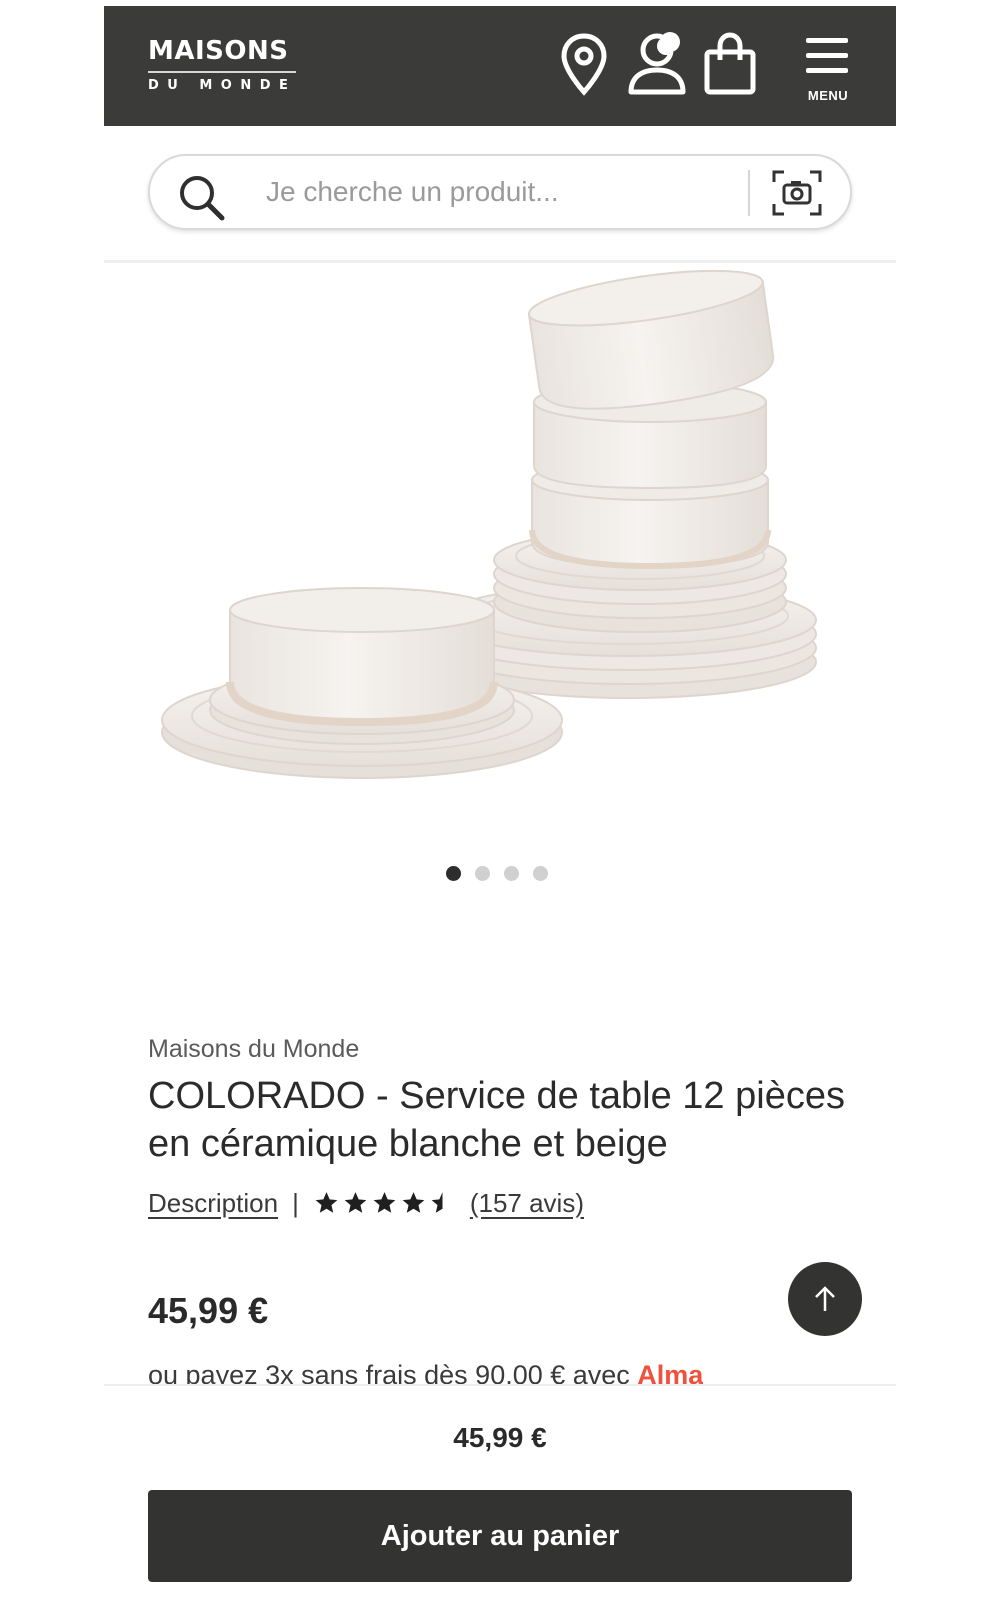  I want to click on logo-sub-text: DU MONDE, so click(222, 85).